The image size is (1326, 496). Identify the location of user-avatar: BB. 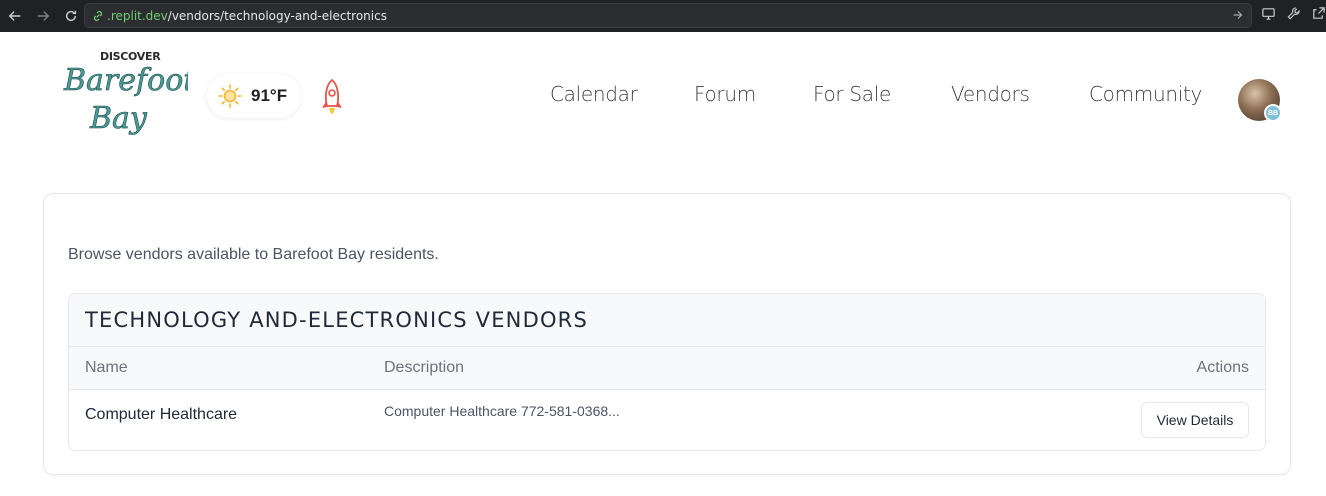
(1260, 100).